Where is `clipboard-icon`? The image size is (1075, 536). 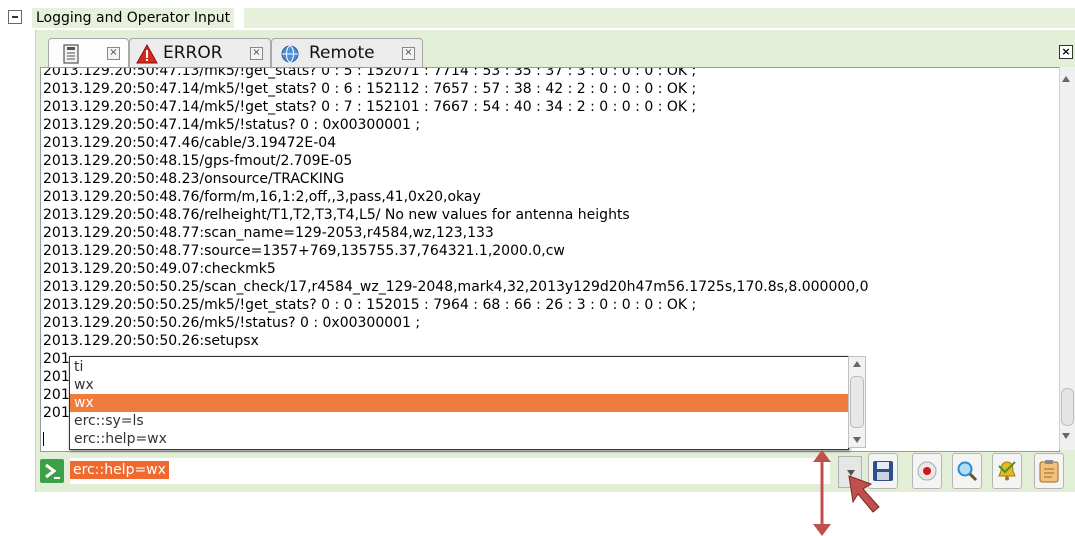
clipboard-icon is located at coordinates (1049, 471).